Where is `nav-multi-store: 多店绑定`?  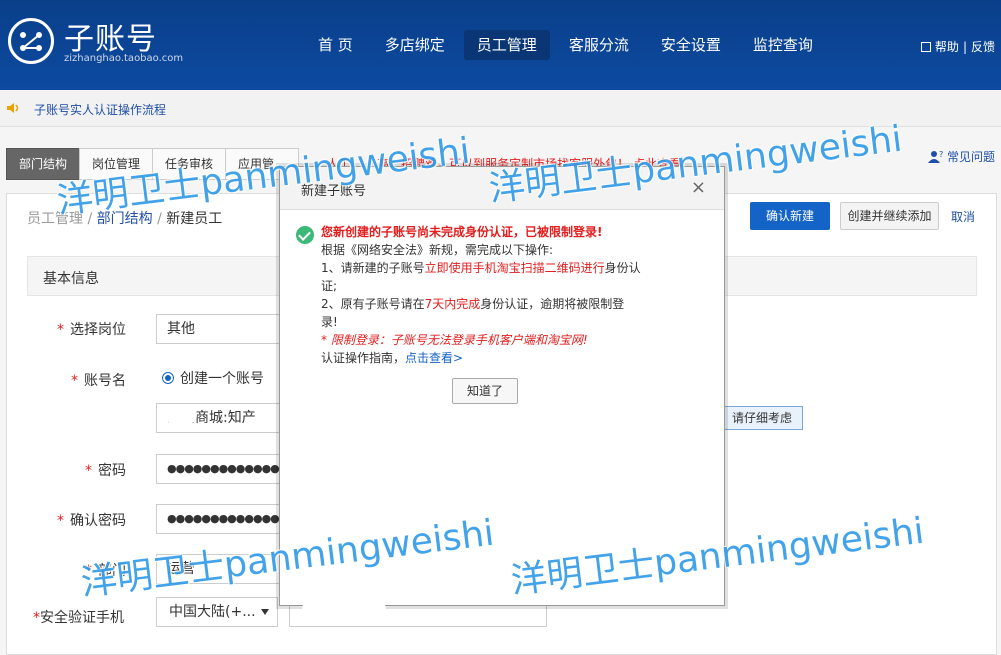
nav-multi-store: 多店绑定 is located at coordinates (415, 45).